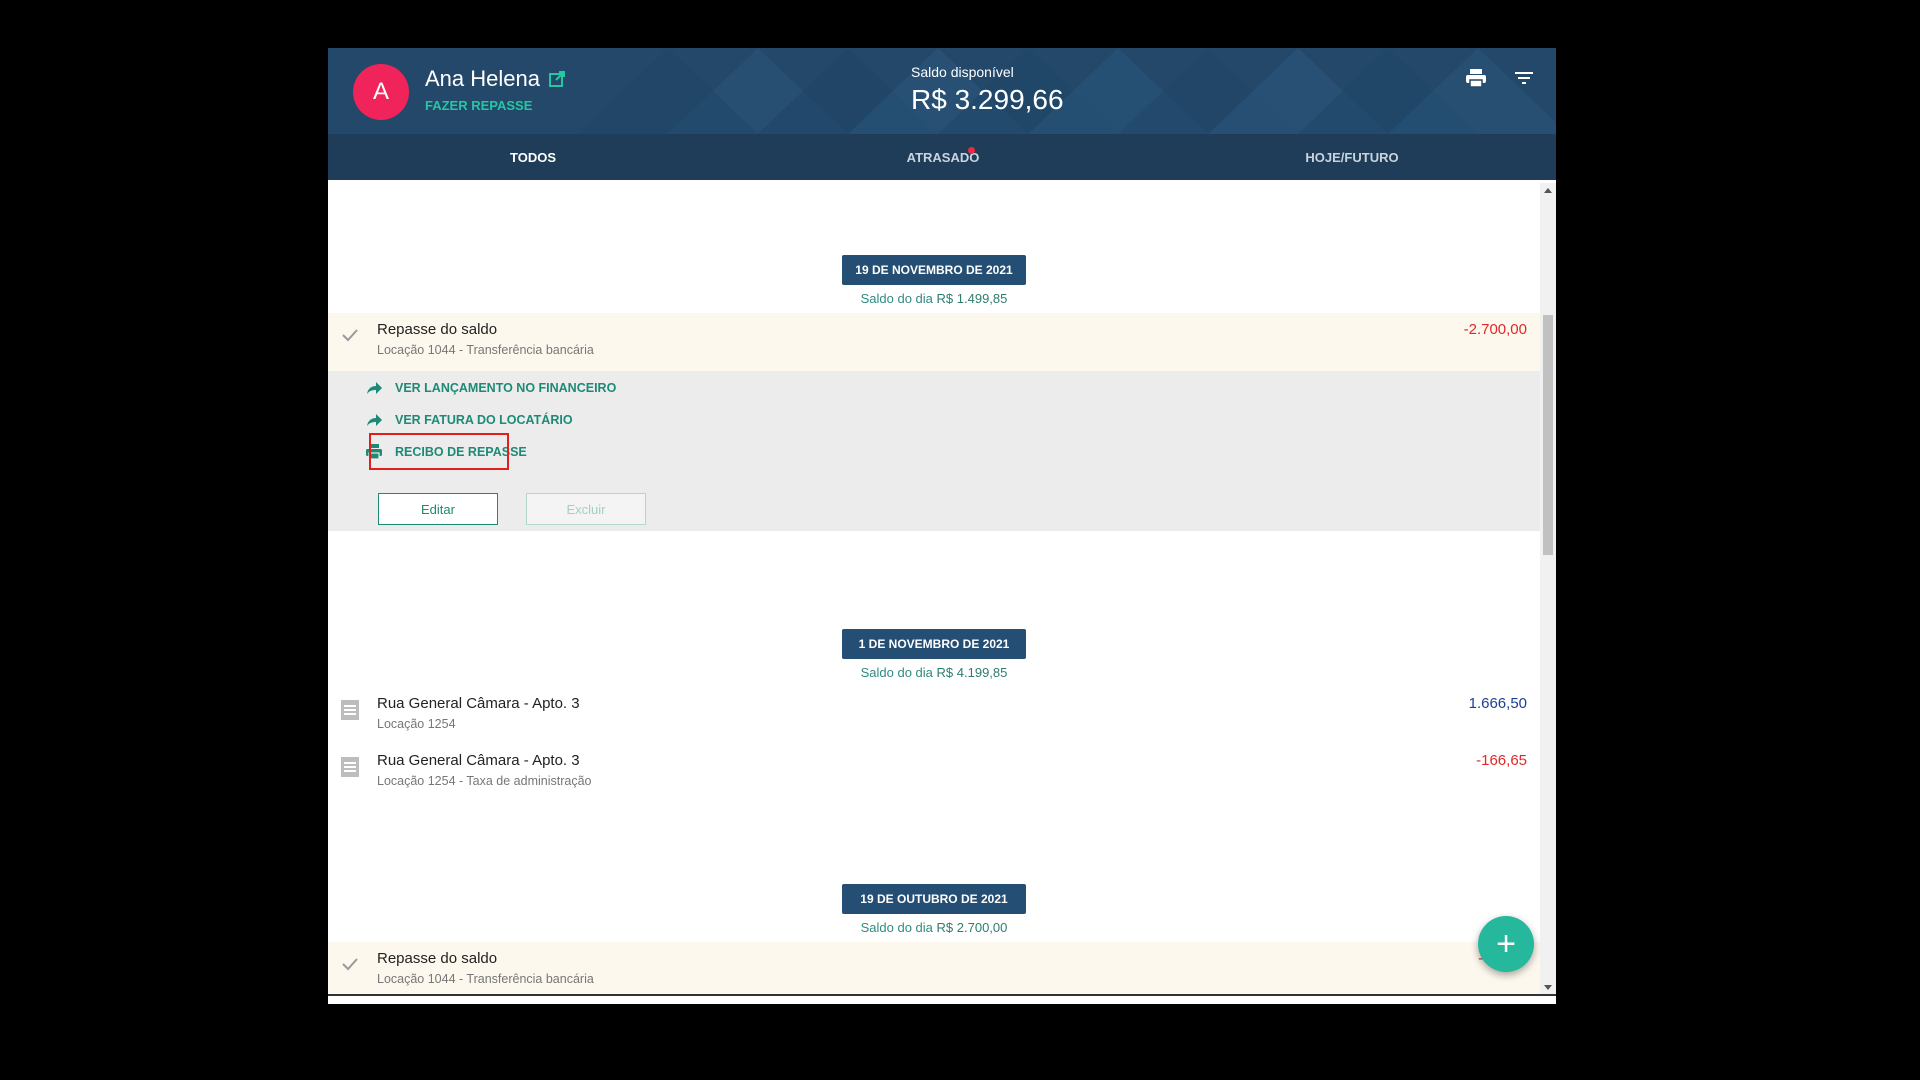 The width and height of the screenshot is (1920, 1080). I want to click on user-name-text: Ana Helena, so click(482, 78).